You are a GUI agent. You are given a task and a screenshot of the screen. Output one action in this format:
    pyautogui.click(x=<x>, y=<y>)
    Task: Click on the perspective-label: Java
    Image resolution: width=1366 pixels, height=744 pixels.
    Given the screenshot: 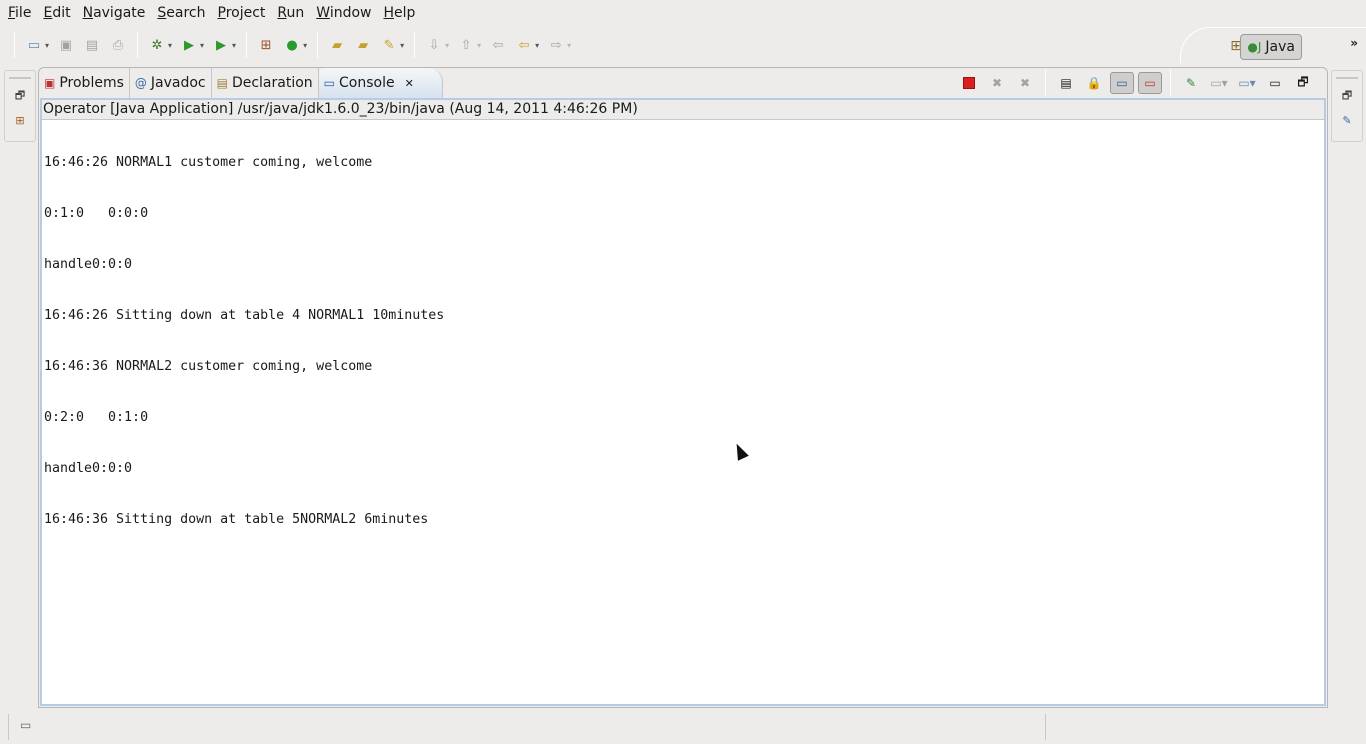 What is the action you would take?
    pyautogui.click(x=1280, y=47)
    